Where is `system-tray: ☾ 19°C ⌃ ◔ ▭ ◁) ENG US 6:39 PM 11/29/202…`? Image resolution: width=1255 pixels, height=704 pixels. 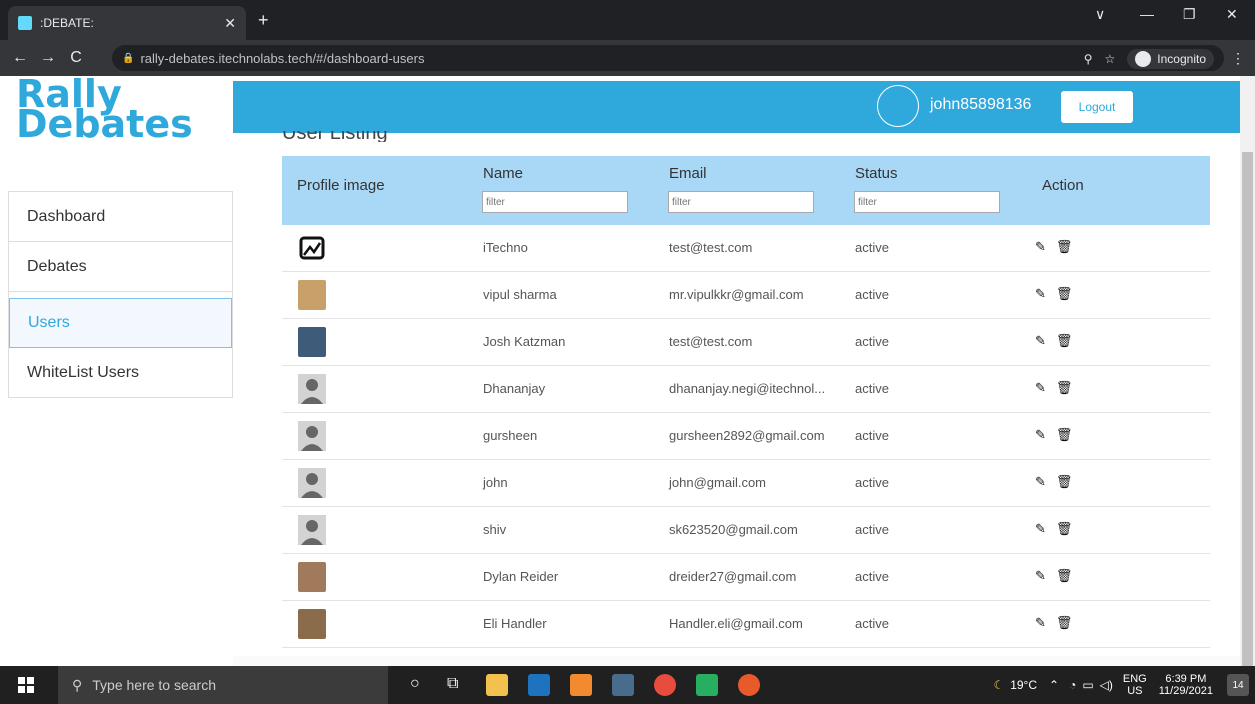 system-tray: ☾ 19°C ⌃ ◔ ▭ ◁) ENG US 6:39 PM 11/29/202… is located at coordinates (1124, 685).